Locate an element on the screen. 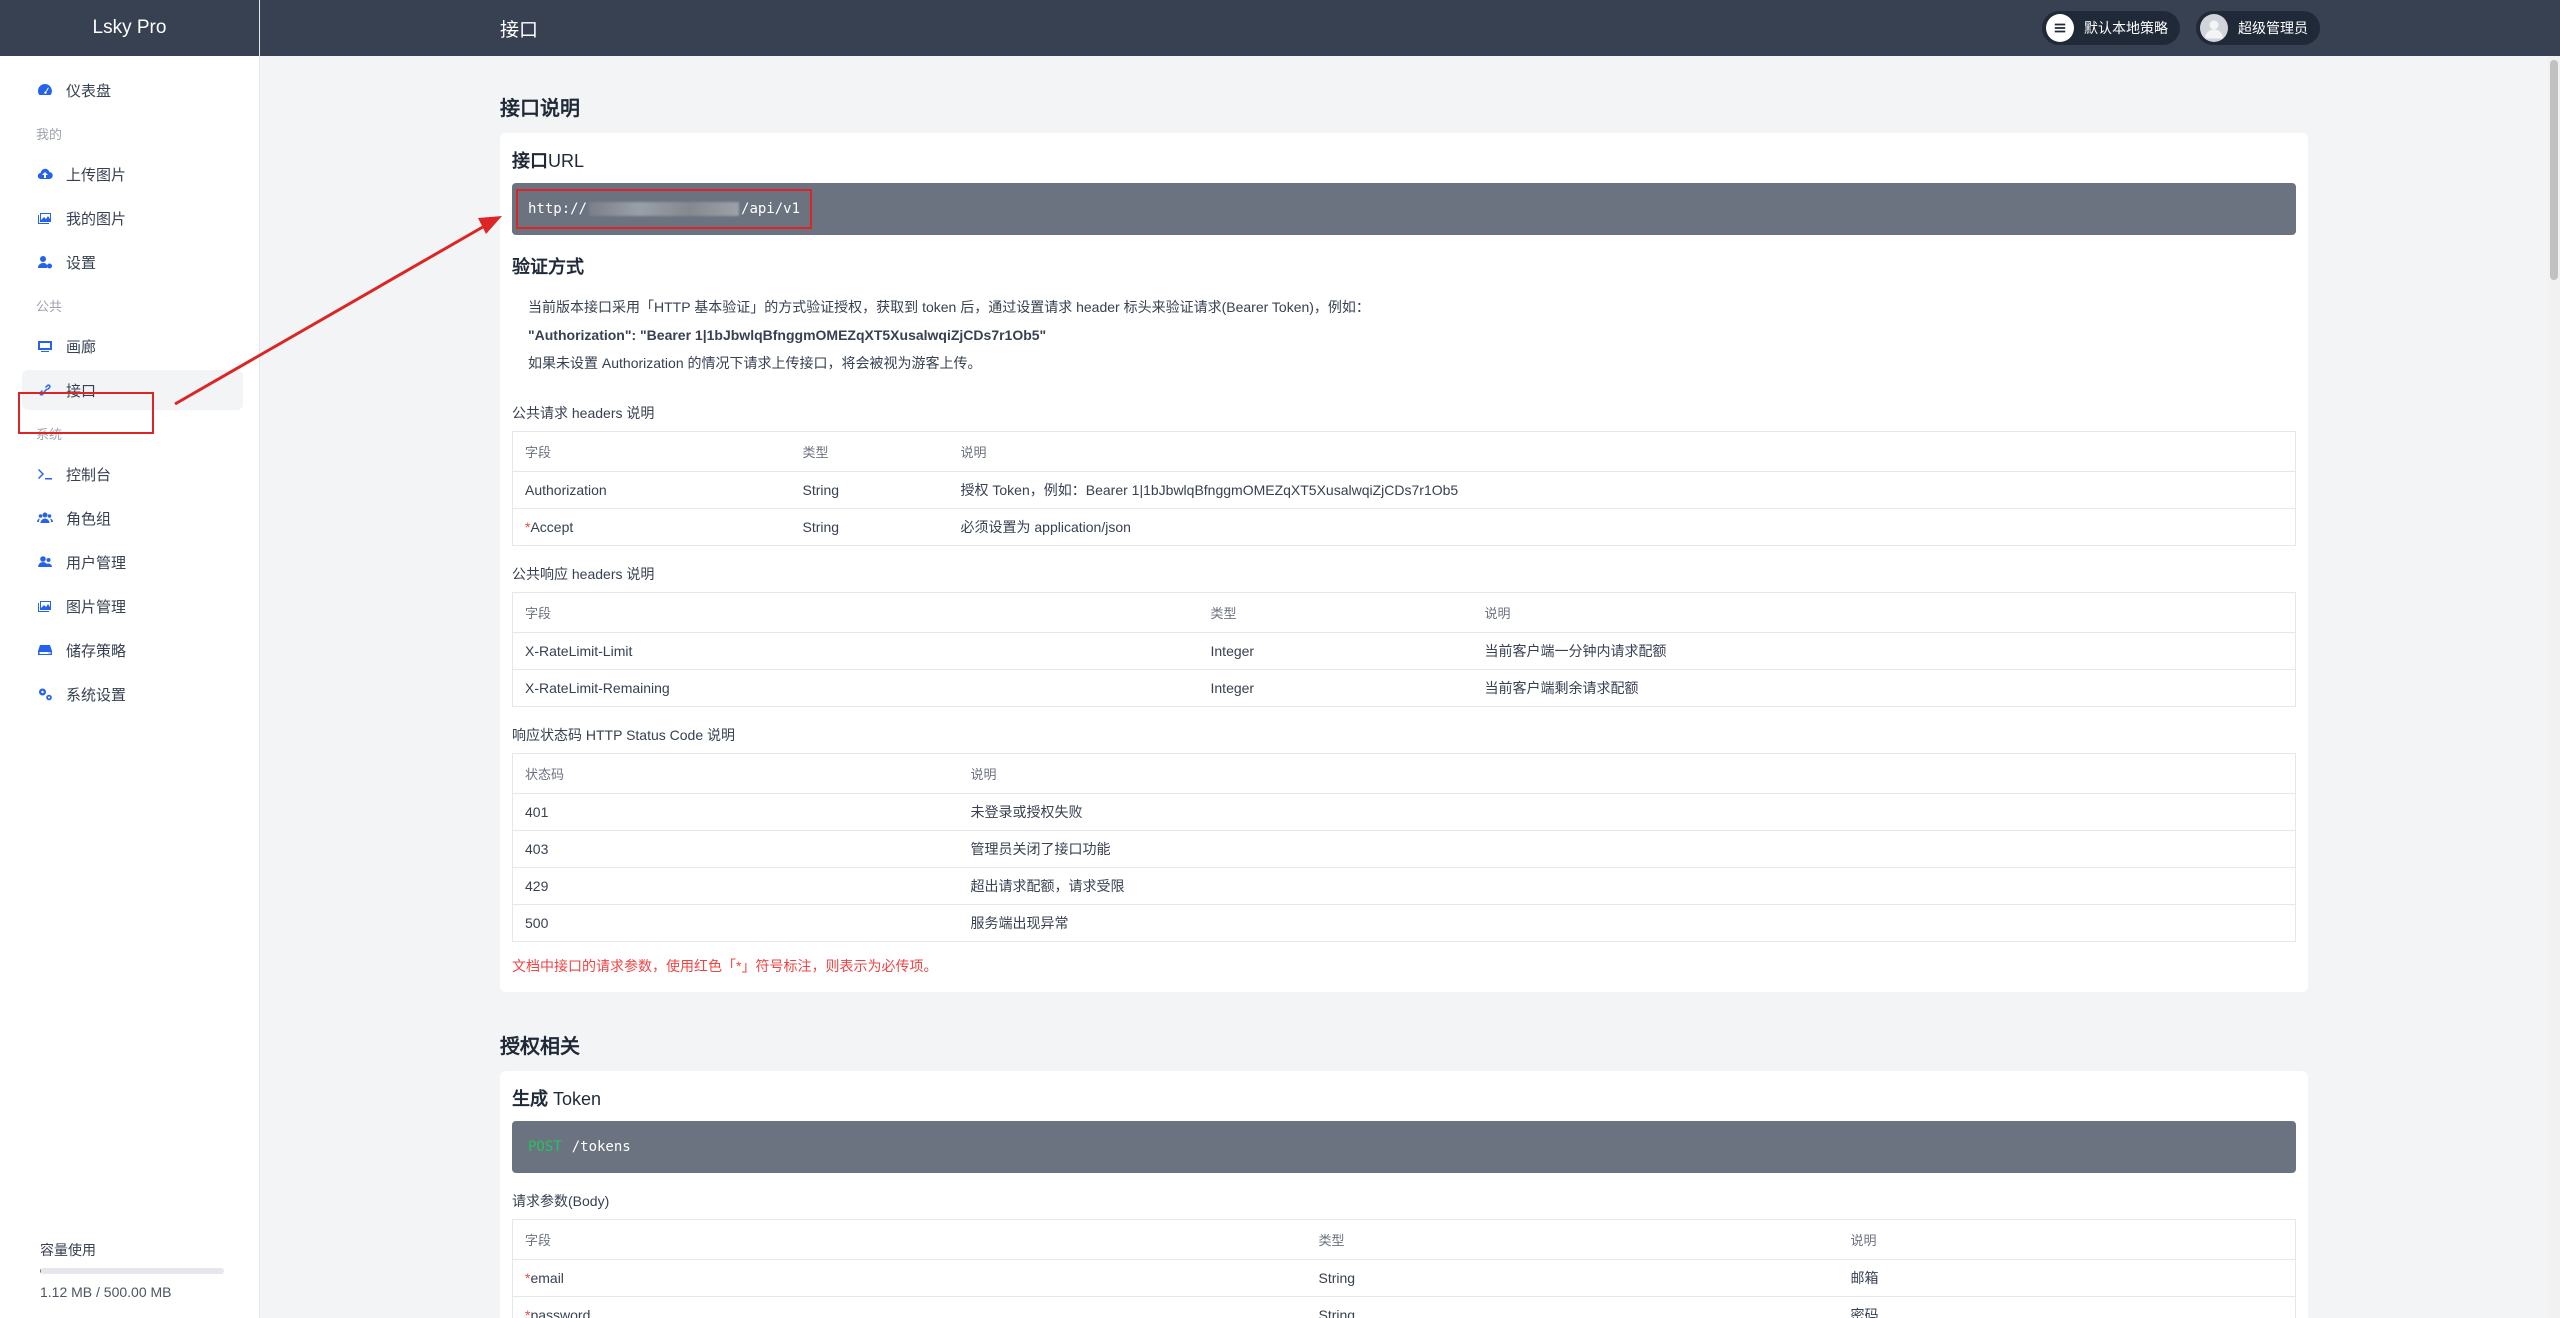 This screenshot has width=2560, height=1318. users-cog-icon is located at coordinates (45, 562).